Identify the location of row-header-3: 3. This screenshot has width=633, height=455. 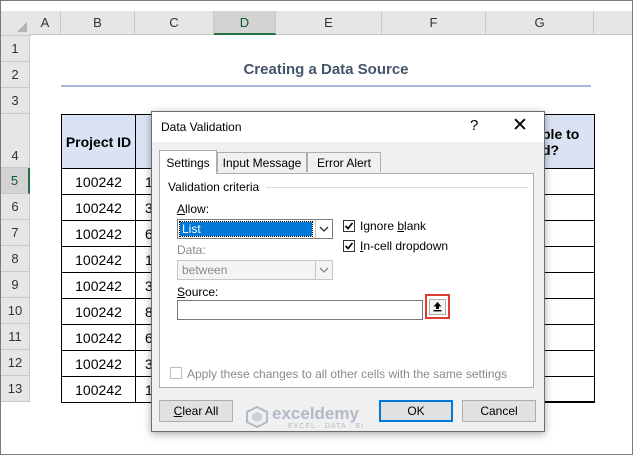
(15, 101).